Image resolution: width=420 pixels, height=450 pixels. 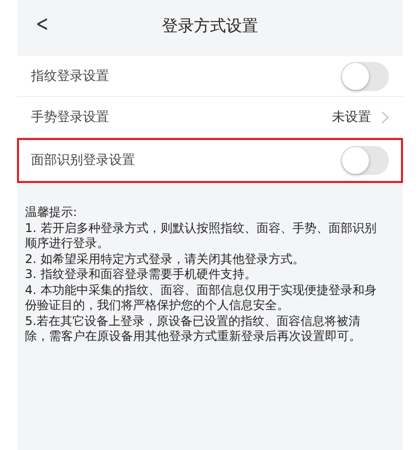 I want to click on setting-label: 指纹登录设置, so click(x=70, y=76).